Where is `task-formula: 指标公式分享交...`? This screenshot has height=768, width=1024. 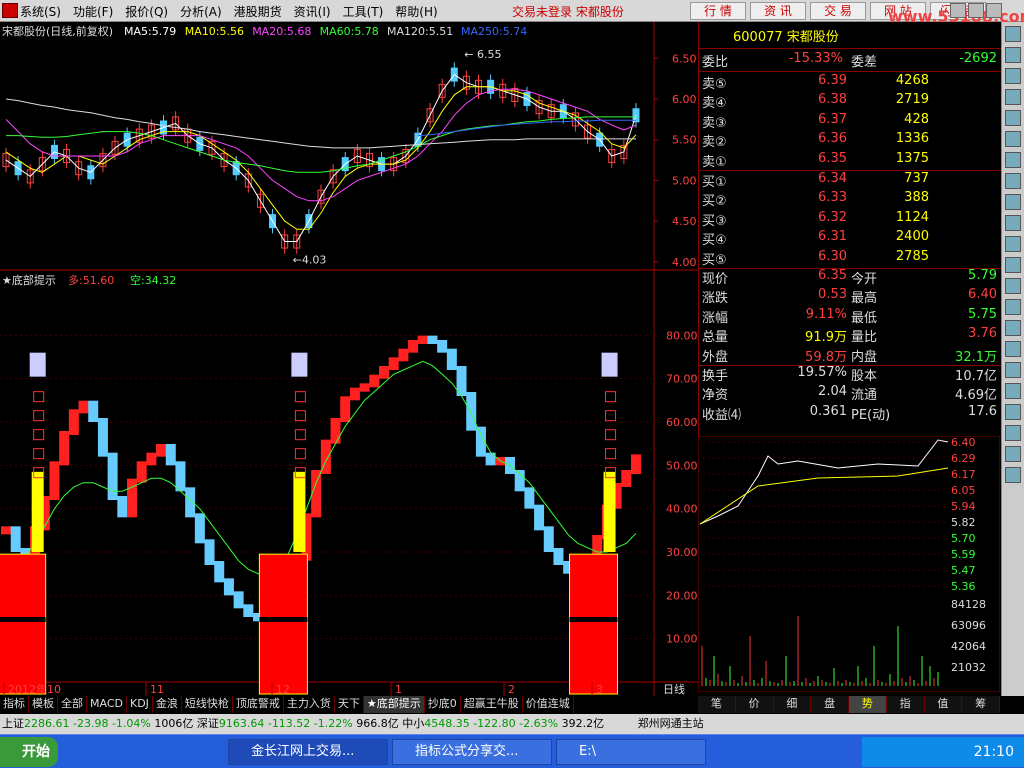
task-formula: 指标公式分享交... is located at coordinates (472, 752).